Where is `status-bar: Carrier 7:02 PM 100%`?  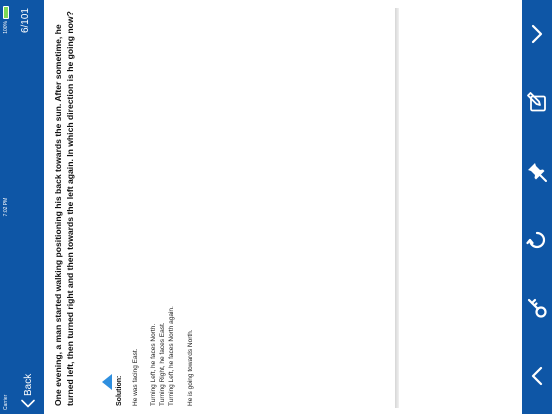
status-bar: Carrier 7:02 PM 100% is located at coordinates (6, 207).